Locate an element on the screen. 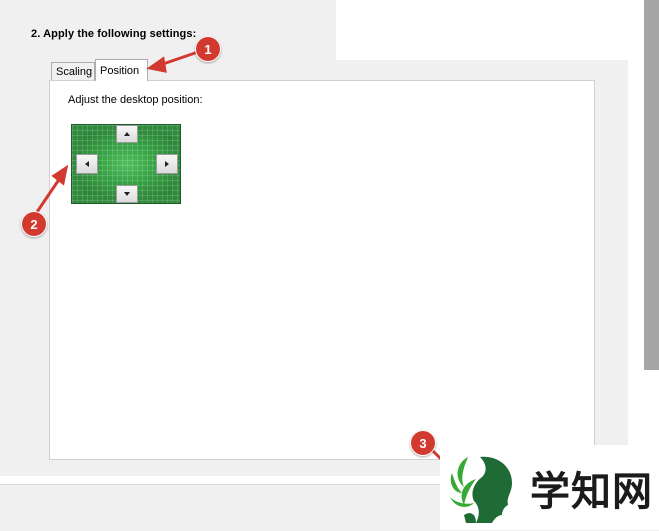 The width and height of the screenshot is (659, 531). arrow-left-icon is located at coordinates (87, 164).